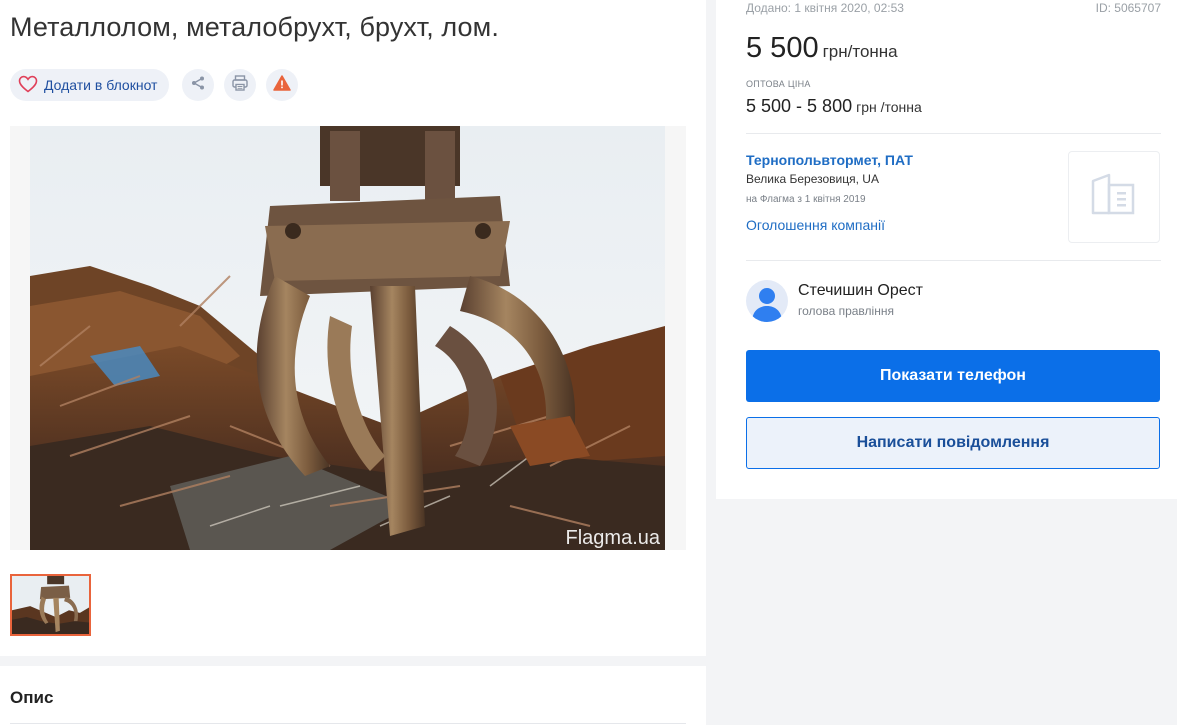  What do you see at coordinates (101, 85) in the screenshot?
I see `add-to-notepad-label: Додати в блокнот` at bounding box center [101, 85].